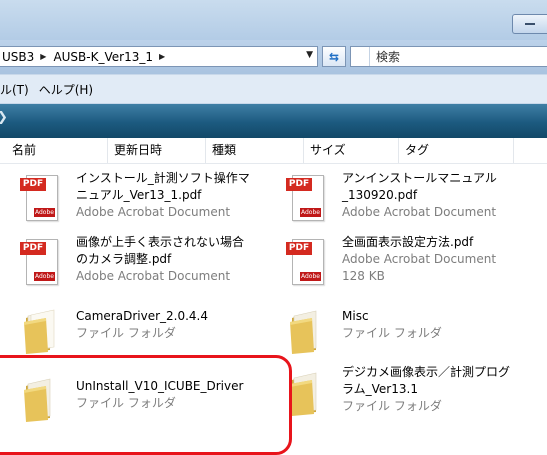  I want to click on file-size: 128 KB, so click(363, 276).